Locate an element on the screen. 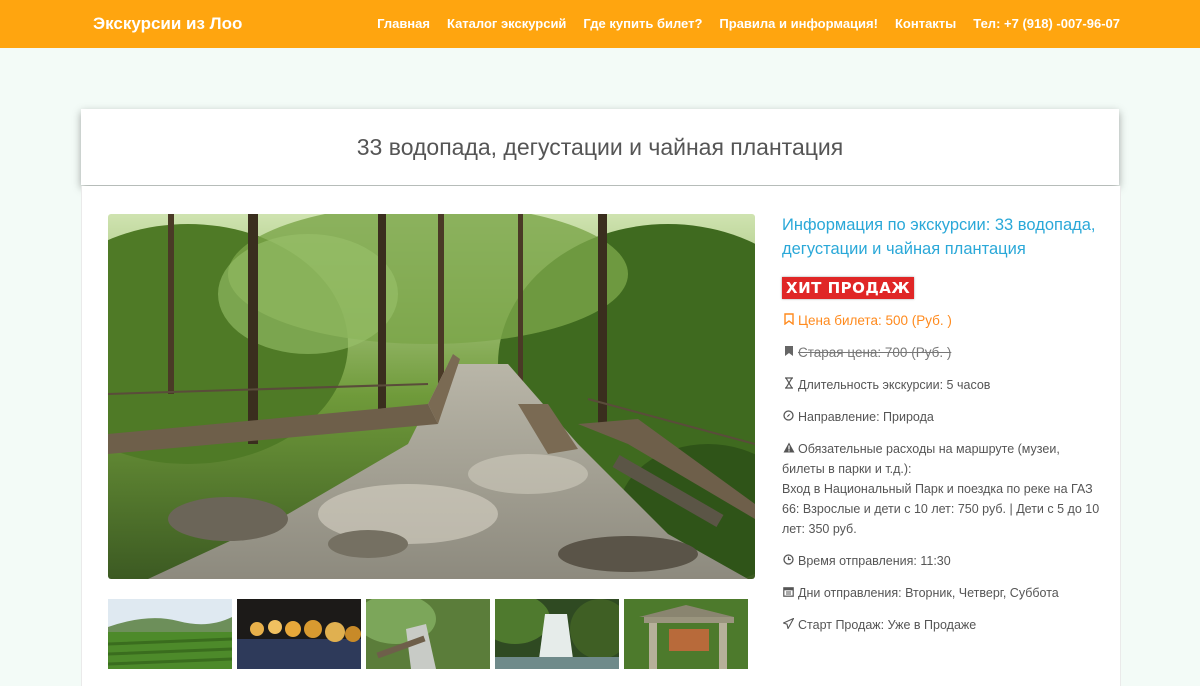 This screenshot has height=686, width=1200. old-price: Старая цена: 700 (Руб. ) is located at coordinates (942, 353).